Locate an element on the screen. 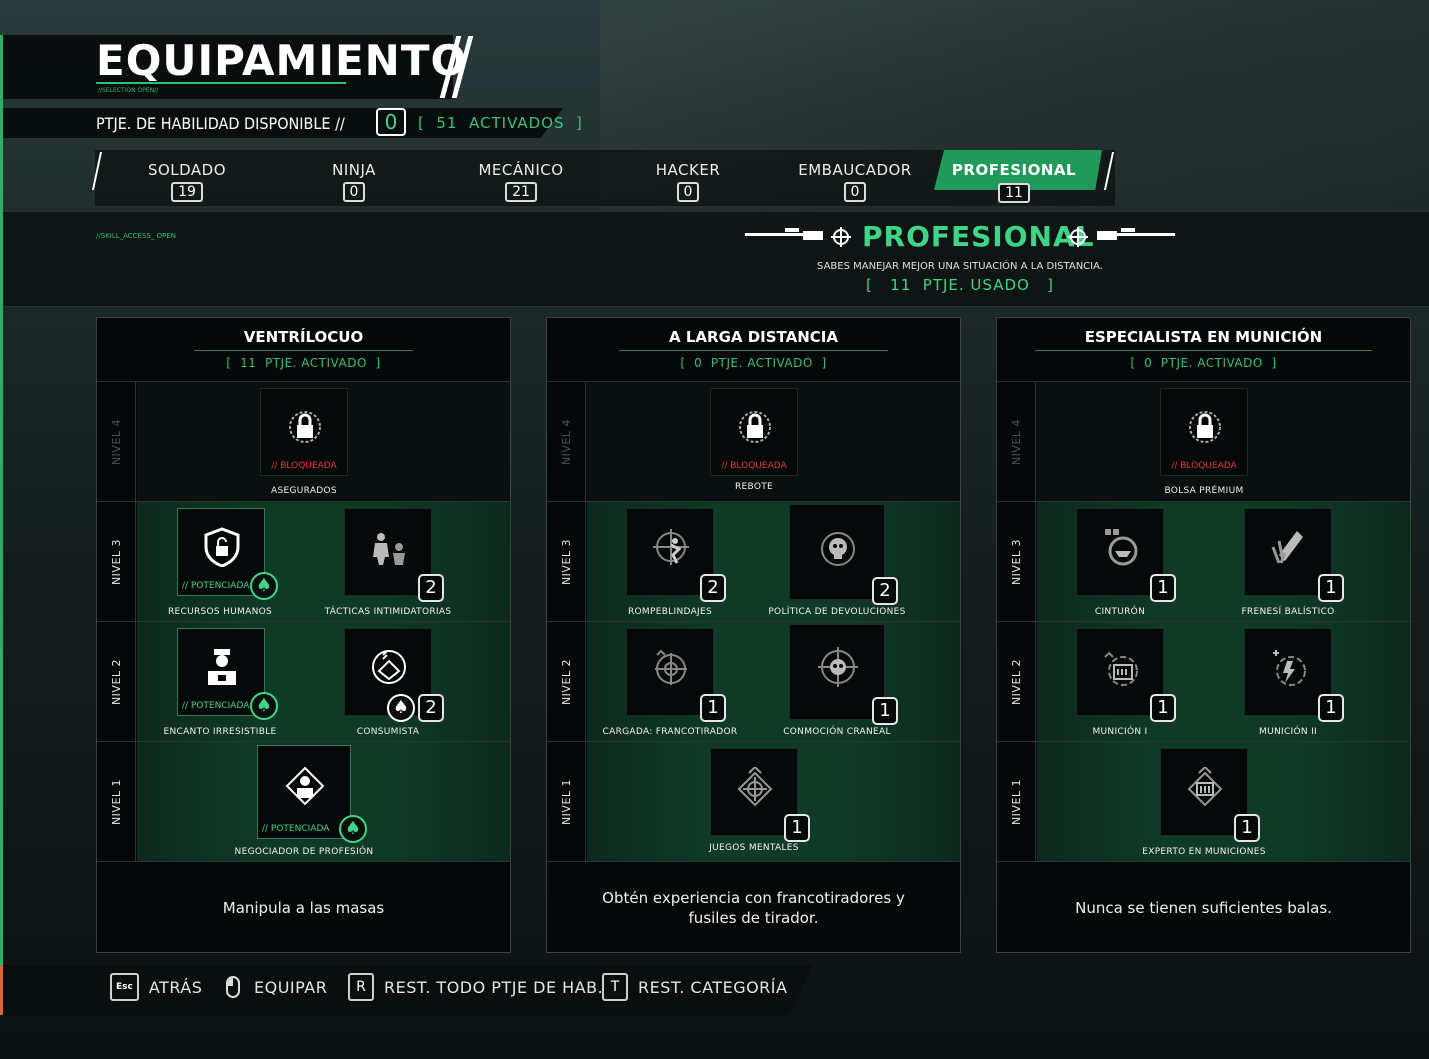 This screenshot has height=1059, width=1429. tab-label: SOLDADO is located at coordinates (187, 170).